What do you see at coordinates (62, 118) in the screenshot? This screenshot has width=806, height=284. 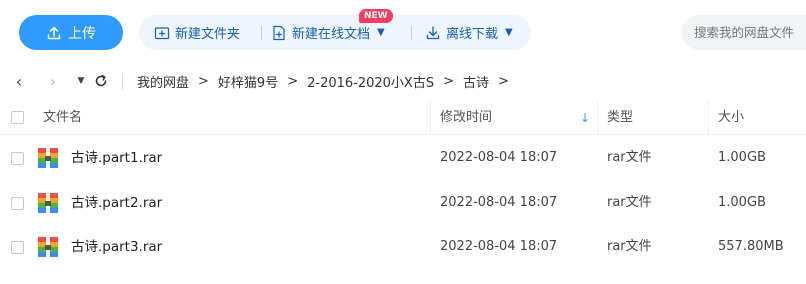 I see `column-header-name: 文件名` at bounding box center [62, 118].